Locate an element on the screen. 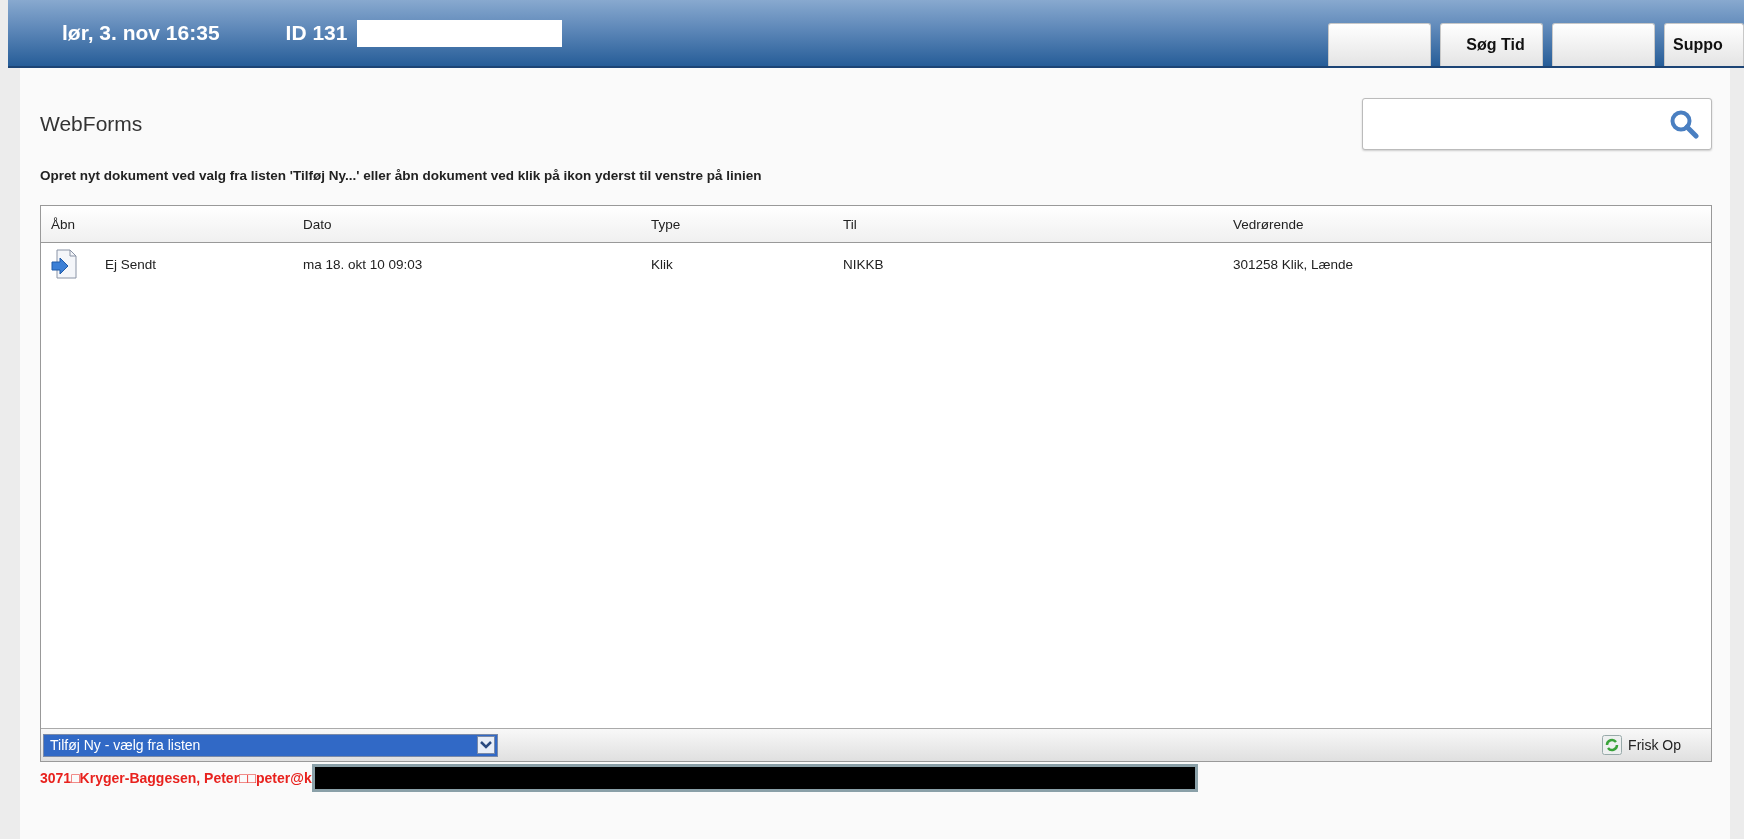 The image size is (1744, 839). table-cell-text: ma 18. okt 10 09:03 is located at coordinates (363, 264).